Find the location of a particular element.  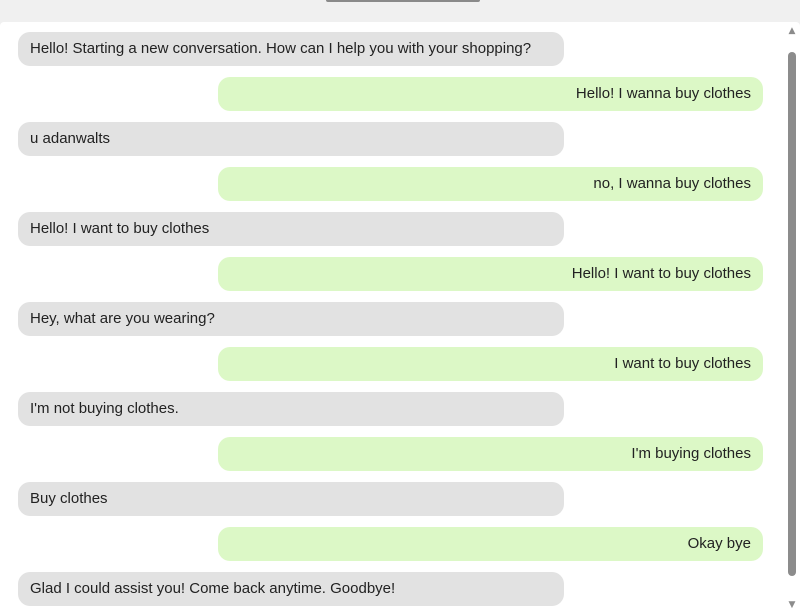

user-message: Hello! I wanna buy clothes is located at coordinates (490, 94).